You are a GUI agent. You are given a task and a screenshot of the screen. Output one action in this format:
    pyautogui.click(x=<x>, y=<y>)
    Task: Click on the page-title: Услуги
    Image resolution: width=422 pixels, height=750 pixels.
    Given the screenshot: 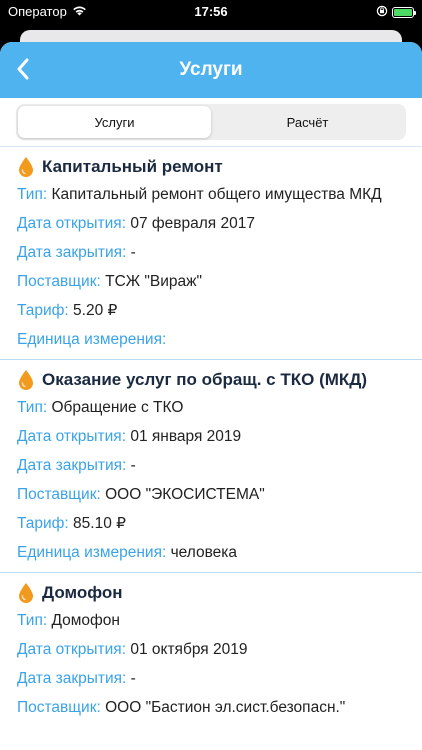 What is the action you would take?
    pyautogui.click(x=211, y=69)
    